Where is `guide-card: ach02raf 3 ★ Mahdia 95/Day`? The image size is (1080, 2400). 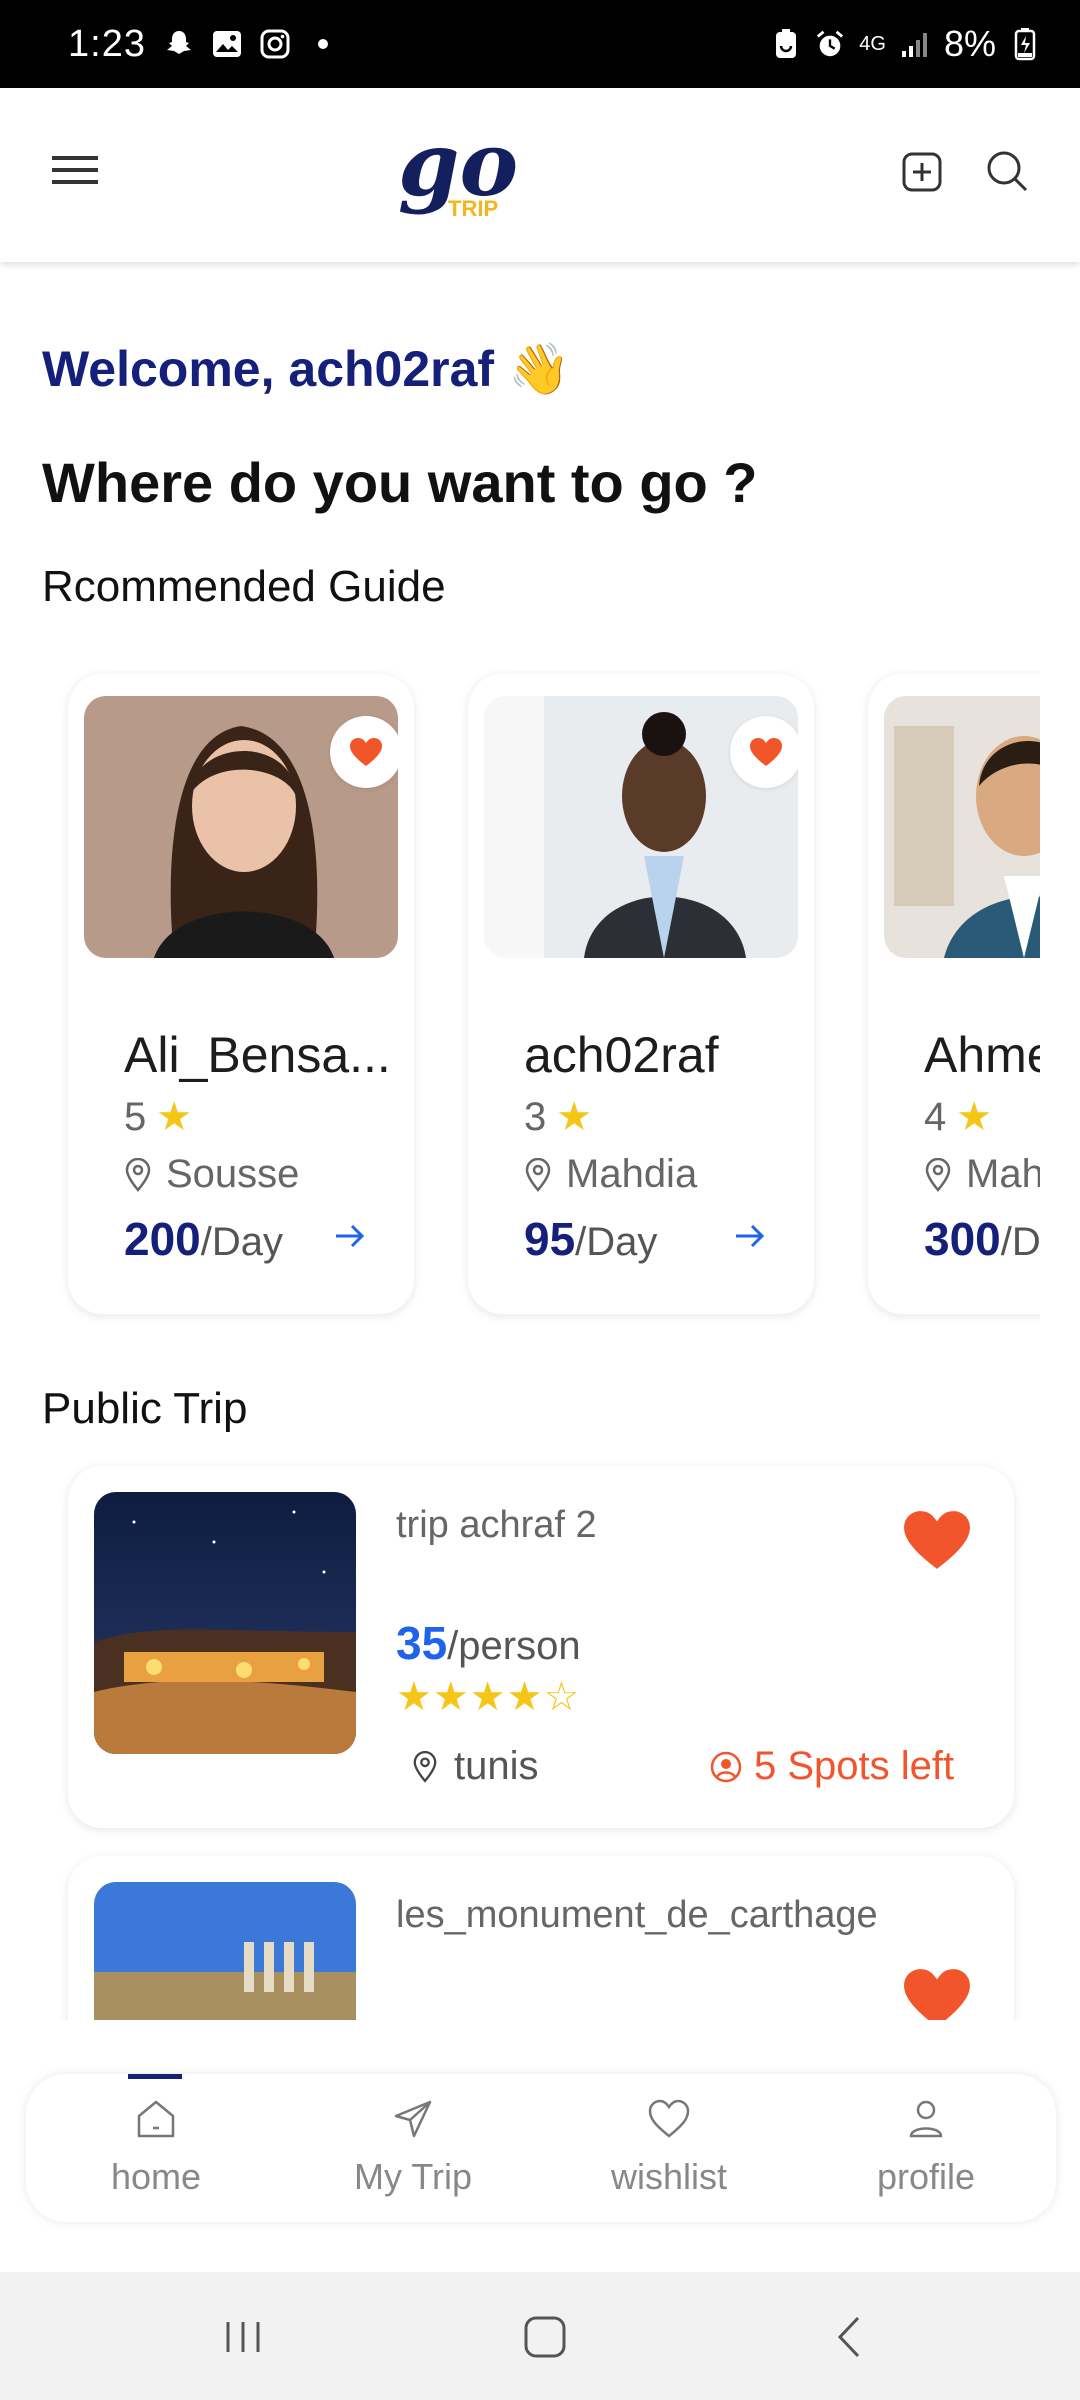
guide-card: ach02raf 3 ★ Mahdia 95/Day is located at coordinates (641, 994).